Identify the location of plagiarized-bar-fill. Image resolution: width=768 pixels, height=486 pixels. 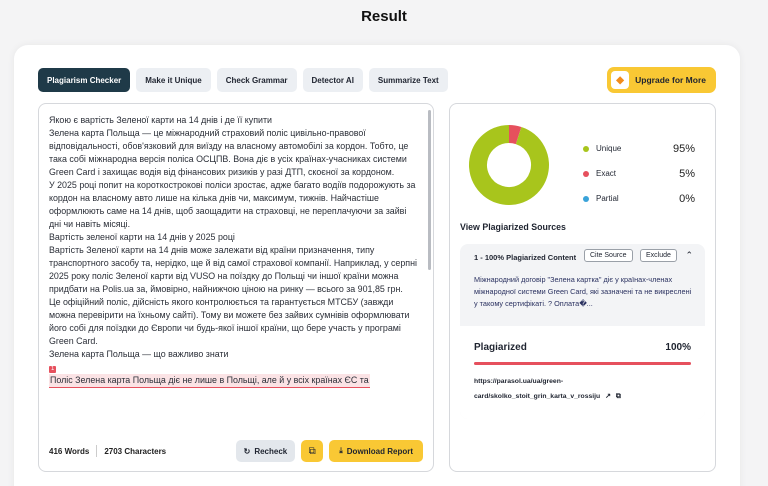
(582, 363).